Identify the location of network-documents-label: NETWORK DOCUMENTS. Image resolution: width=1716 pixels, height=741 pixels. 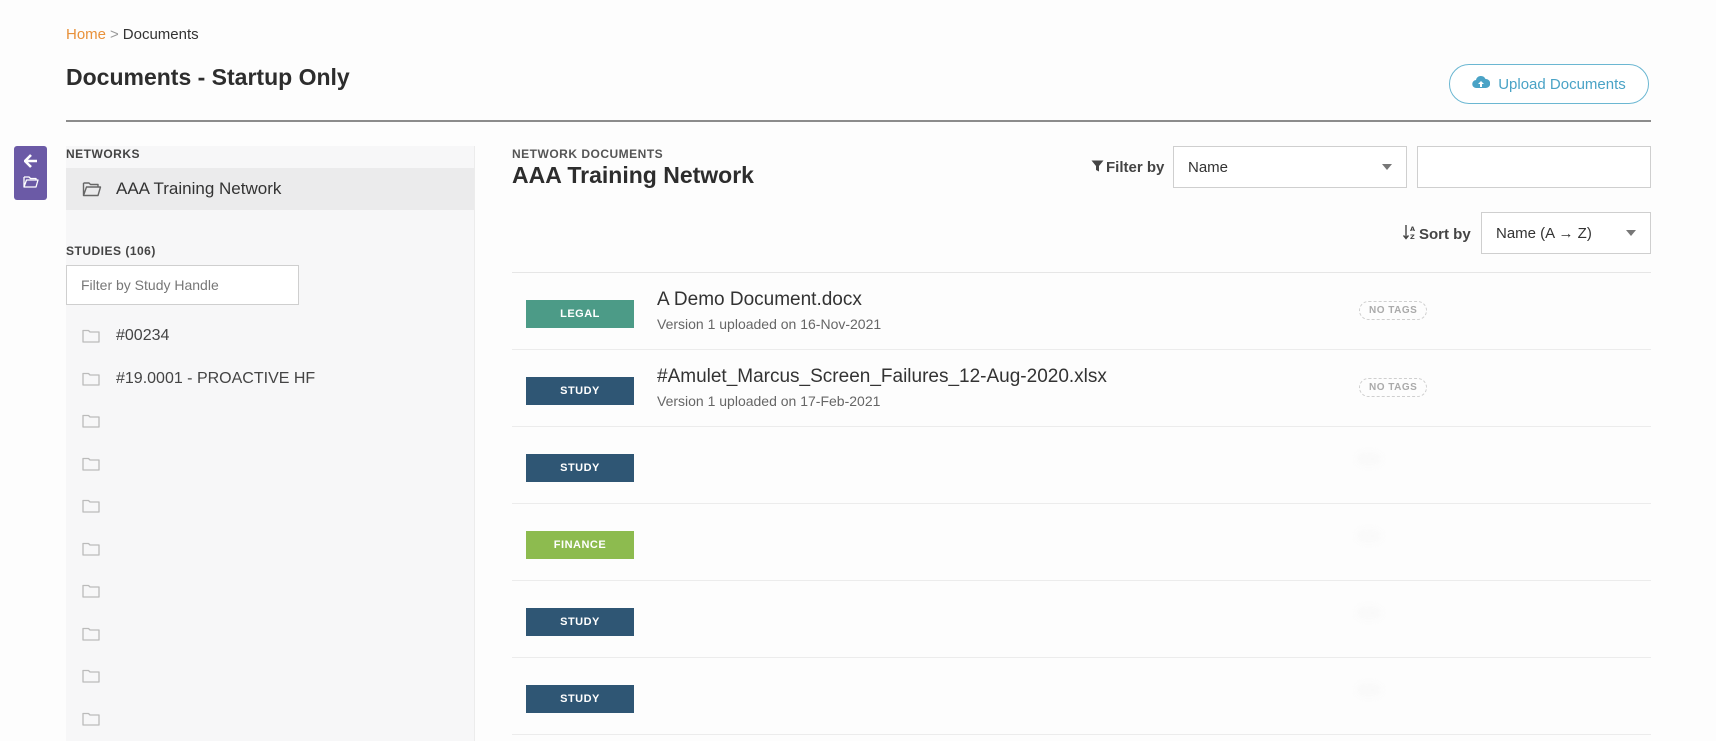
(588, 154).